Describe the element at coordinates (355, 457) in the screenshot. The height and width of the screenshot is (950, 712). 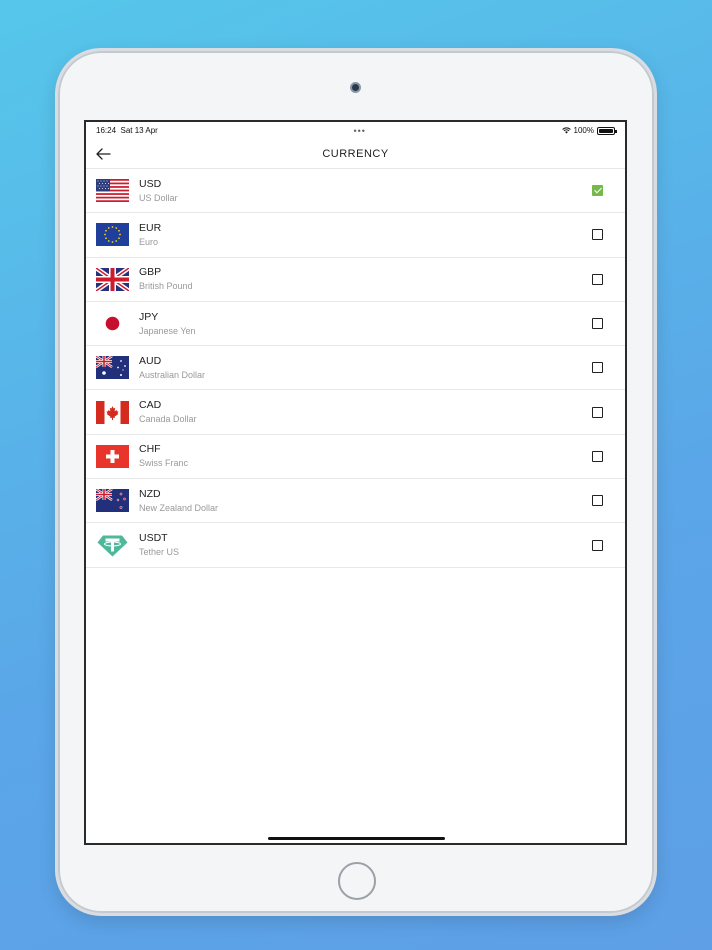
I see `currency-row-chf: CHF Swiss Franc` at that location.